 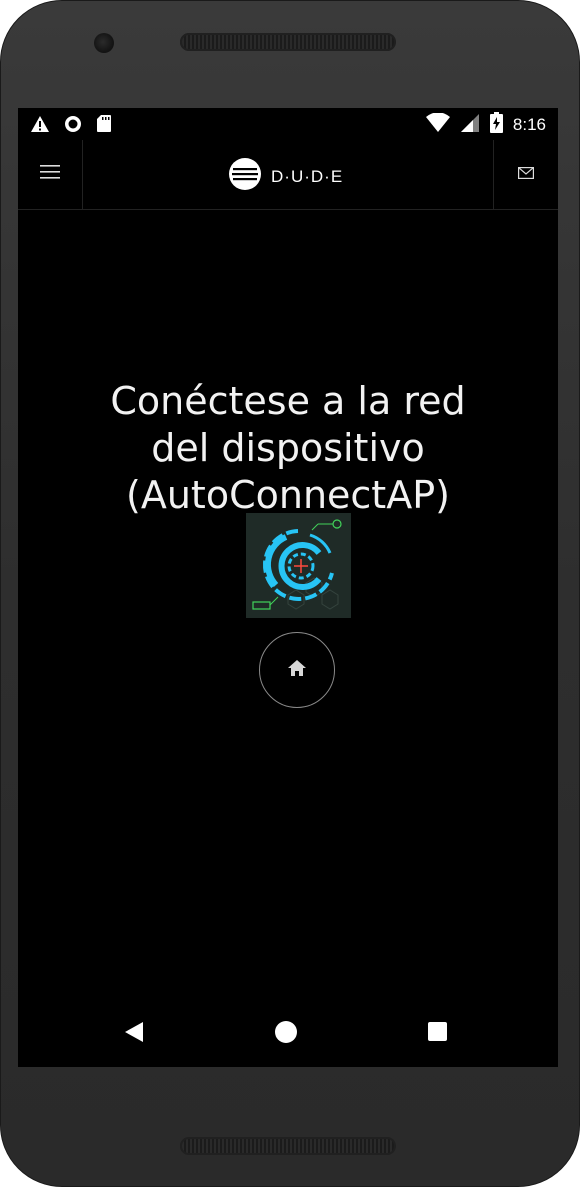 What do you see at coordinates (496, 125) in the screenshot?
I see `battery-charging-icon` at bounding box center [496, 125].